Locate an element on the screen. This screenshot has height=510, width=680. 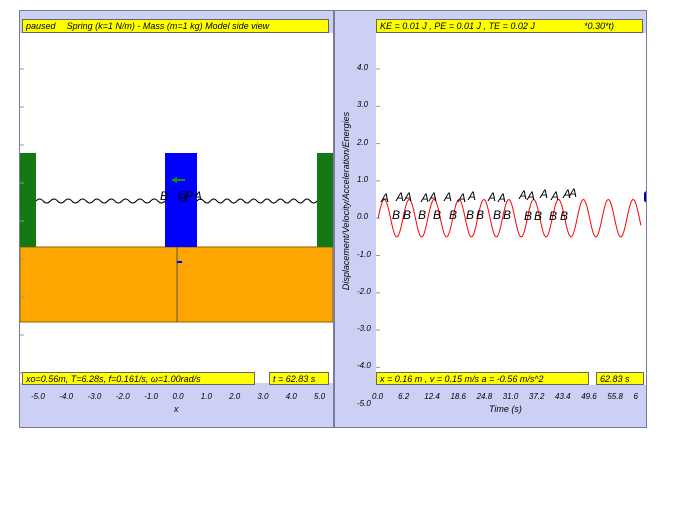
left-wall is located at coordinates (28, 200).